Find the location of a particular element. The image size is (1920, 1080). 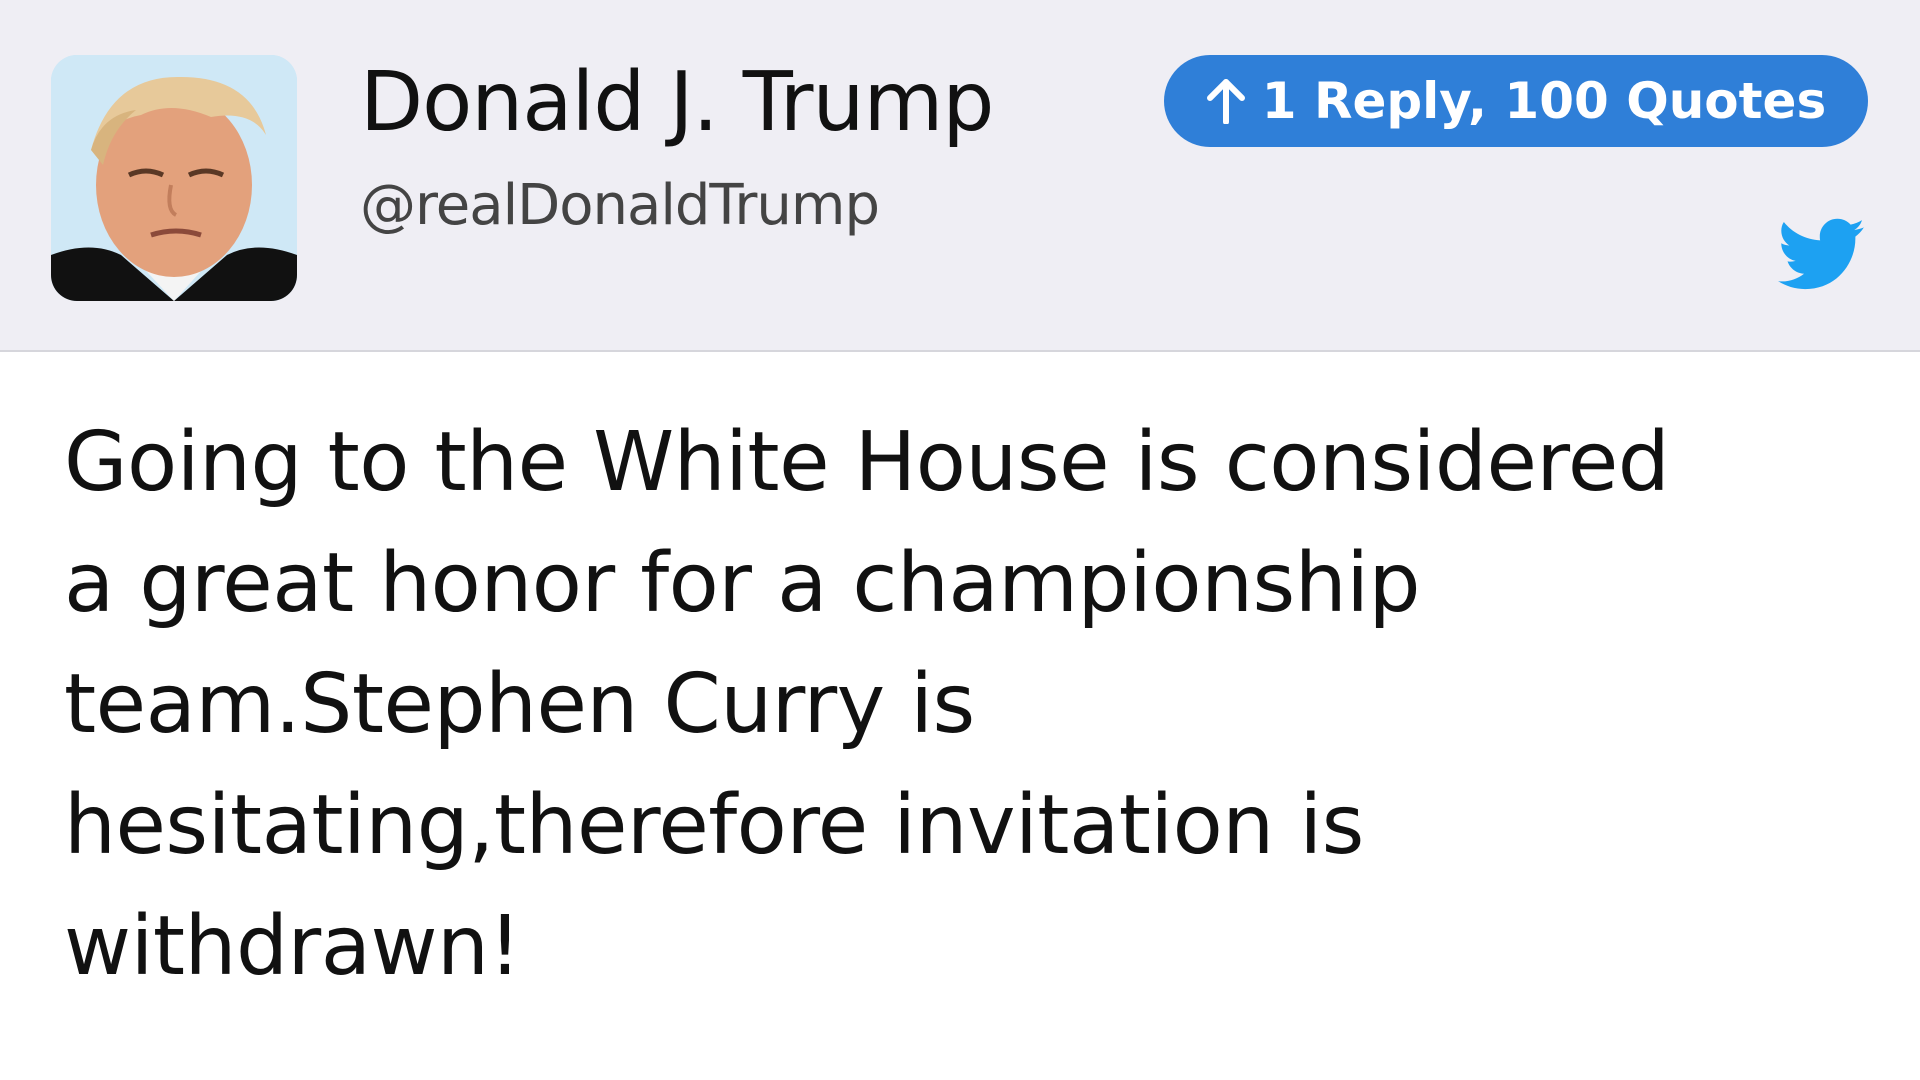

profile-photo is located at coordinates (174, 178).